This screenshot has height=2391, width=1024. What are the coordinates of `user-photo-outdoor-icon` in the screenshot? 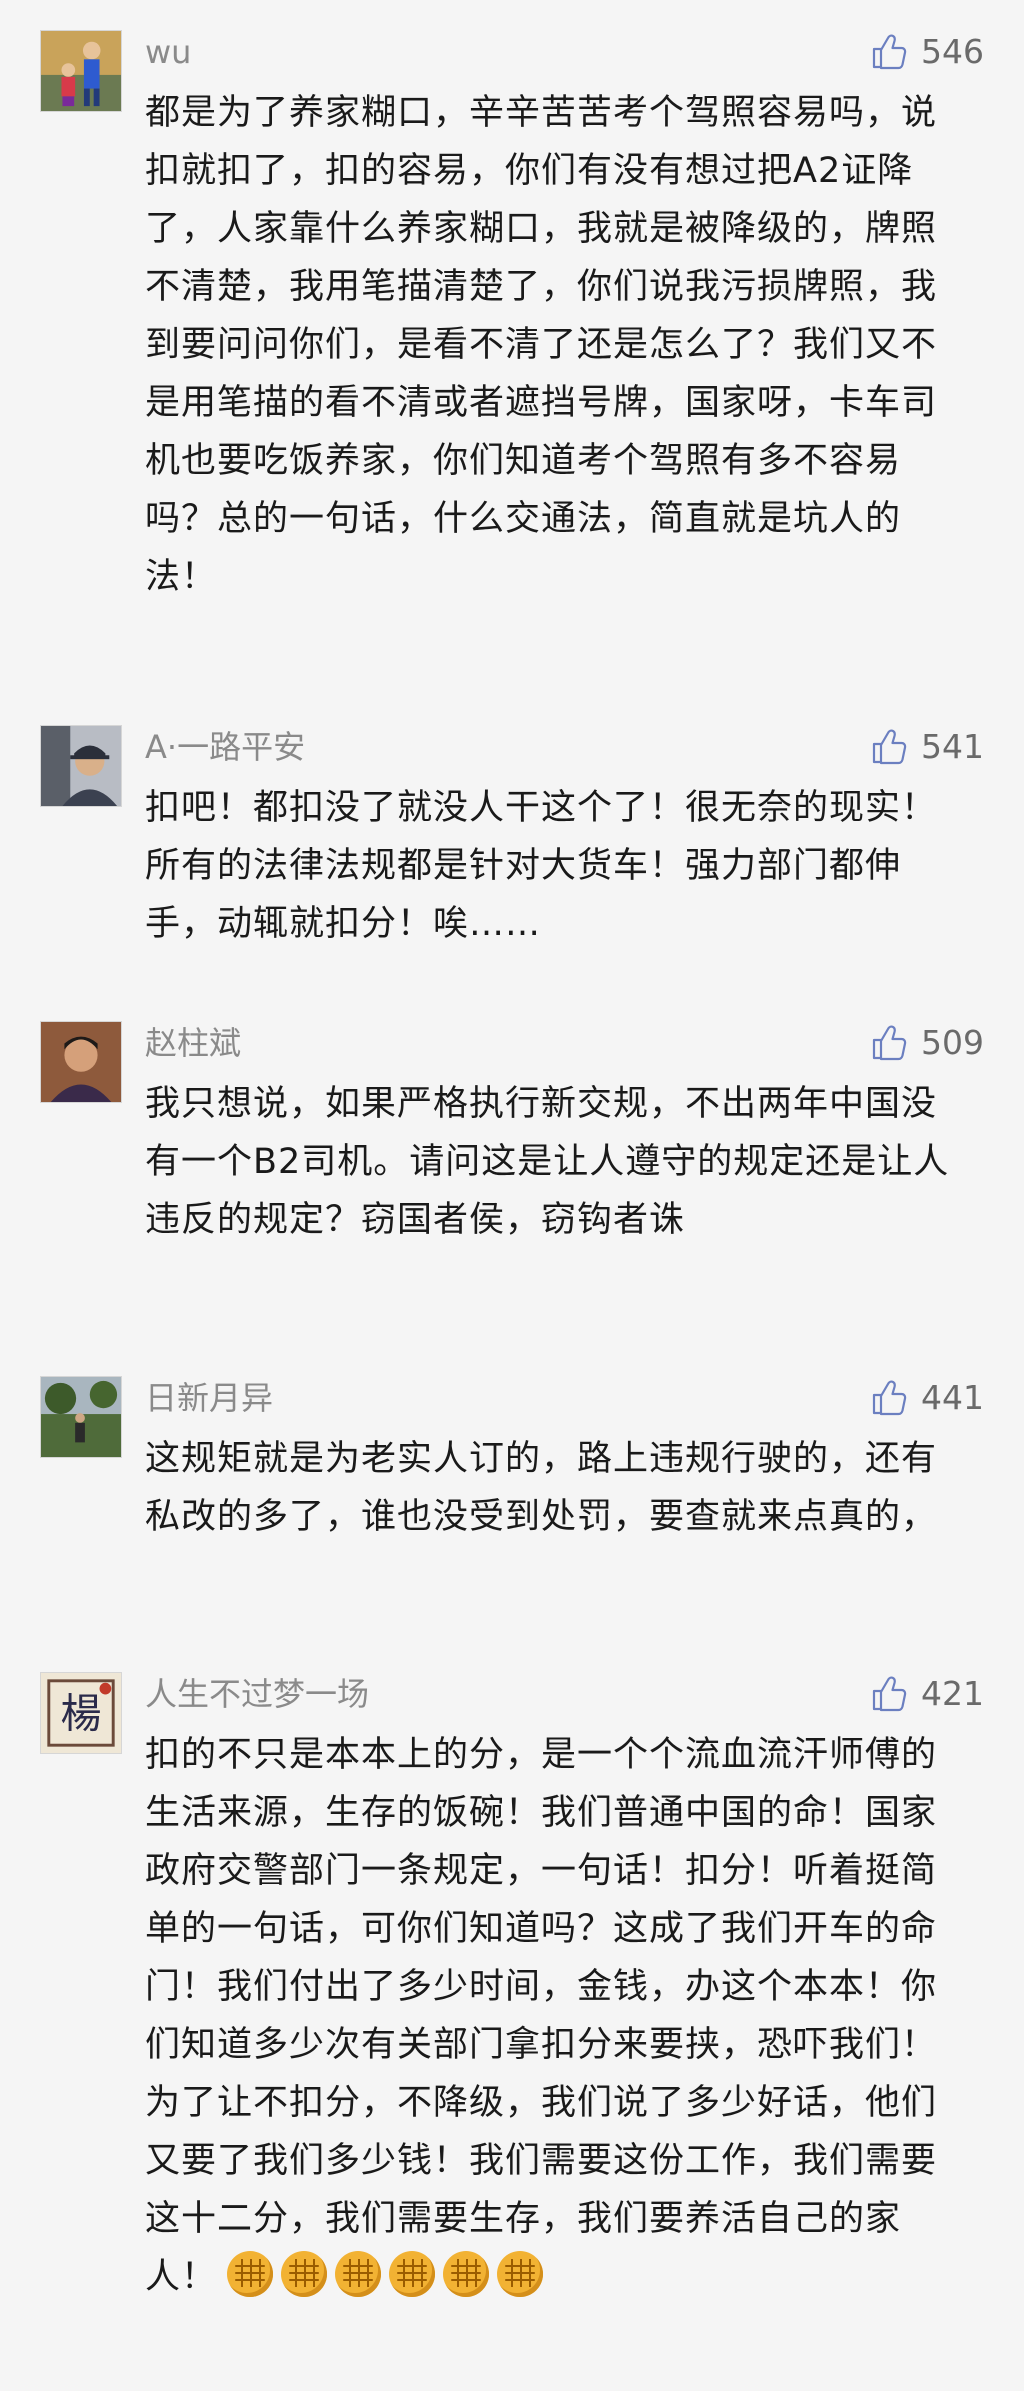 It's located at (81, 1417).